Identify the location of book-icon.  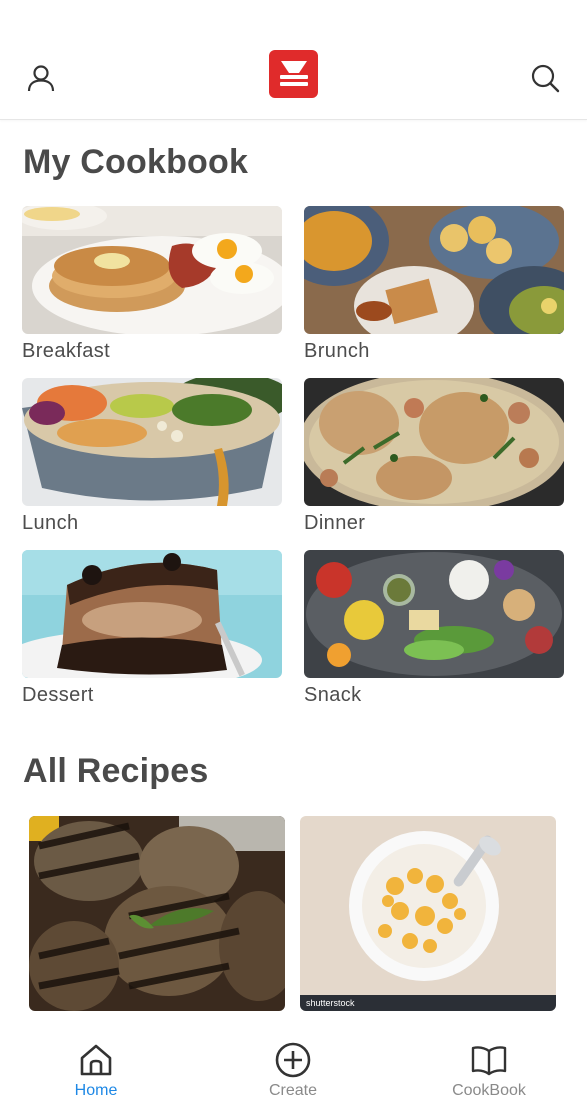
(489, 1061).